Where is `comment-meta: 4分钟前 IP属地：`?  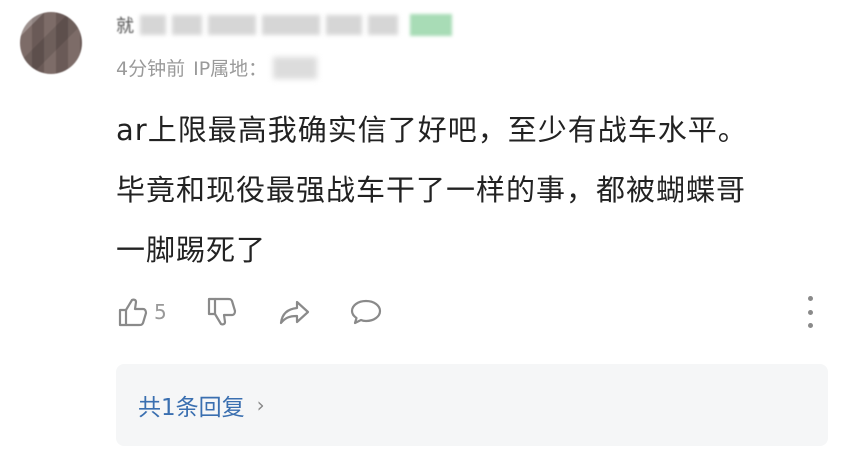 comment-meta: 4分钟前 IP属地： is located at coordinates (217, 67).